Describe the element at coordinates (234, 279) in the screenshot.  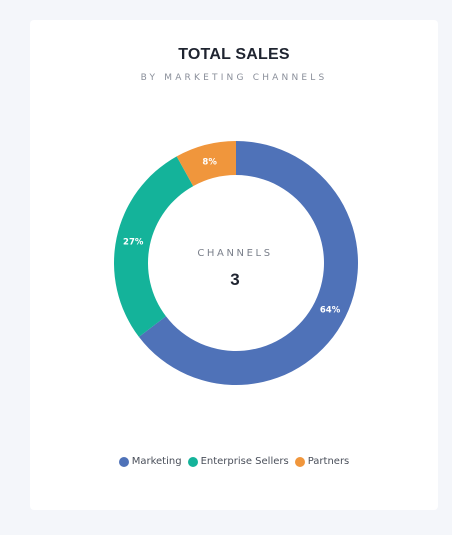
I see `center-value: 3` at that location.